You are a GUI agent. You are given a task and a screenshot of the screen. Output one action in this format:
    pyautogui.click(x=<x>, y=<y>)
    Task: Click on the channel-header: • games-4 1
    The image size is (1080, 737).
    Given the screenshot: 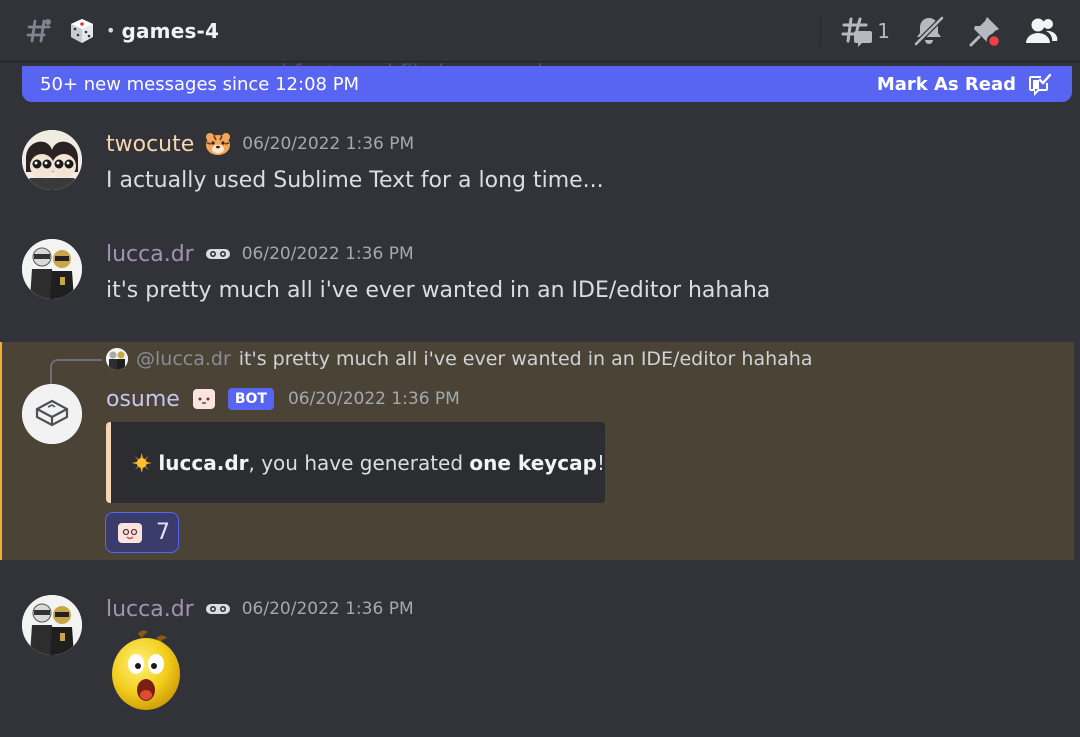 What is the action you would take?
    pyautogui.click(x=540, y=31)
    